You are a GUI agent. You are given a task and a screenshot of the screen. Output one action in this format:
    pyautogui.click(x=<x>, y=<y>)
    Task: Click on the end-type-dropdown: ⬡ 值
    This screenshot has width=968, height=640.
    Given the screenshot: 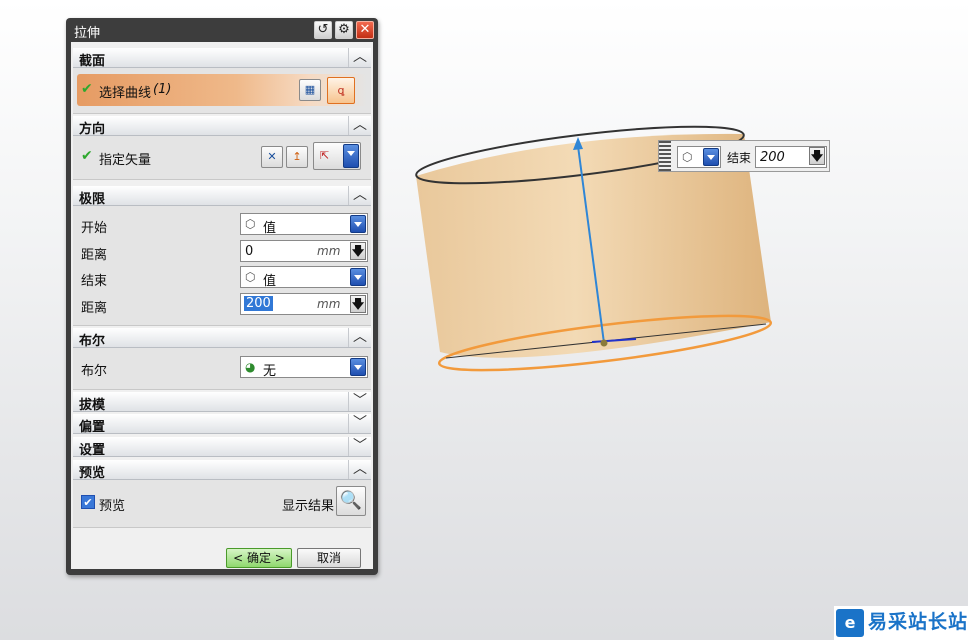 What is the action you would take?
    pyautogui.click(x=304, y=277)
    